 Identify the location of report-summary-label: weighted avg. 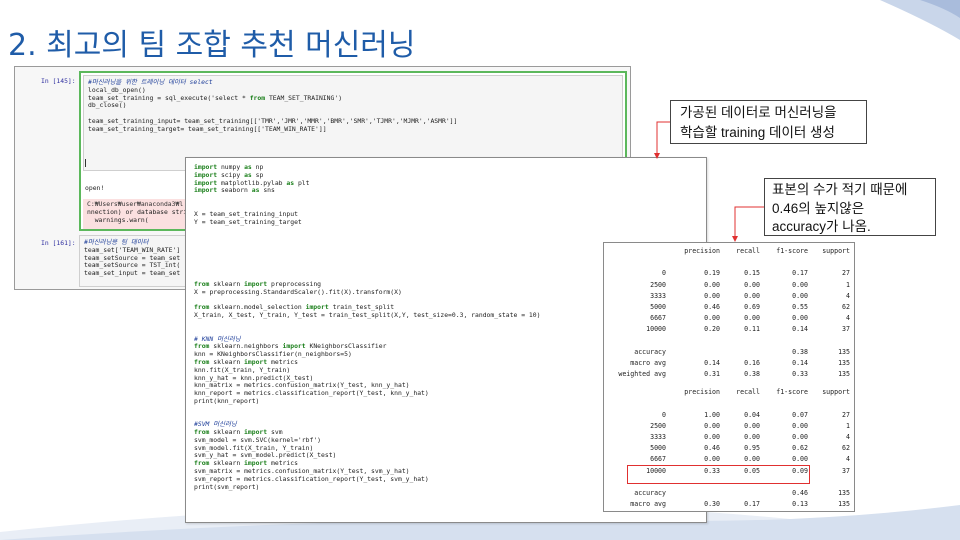
(635, 511).